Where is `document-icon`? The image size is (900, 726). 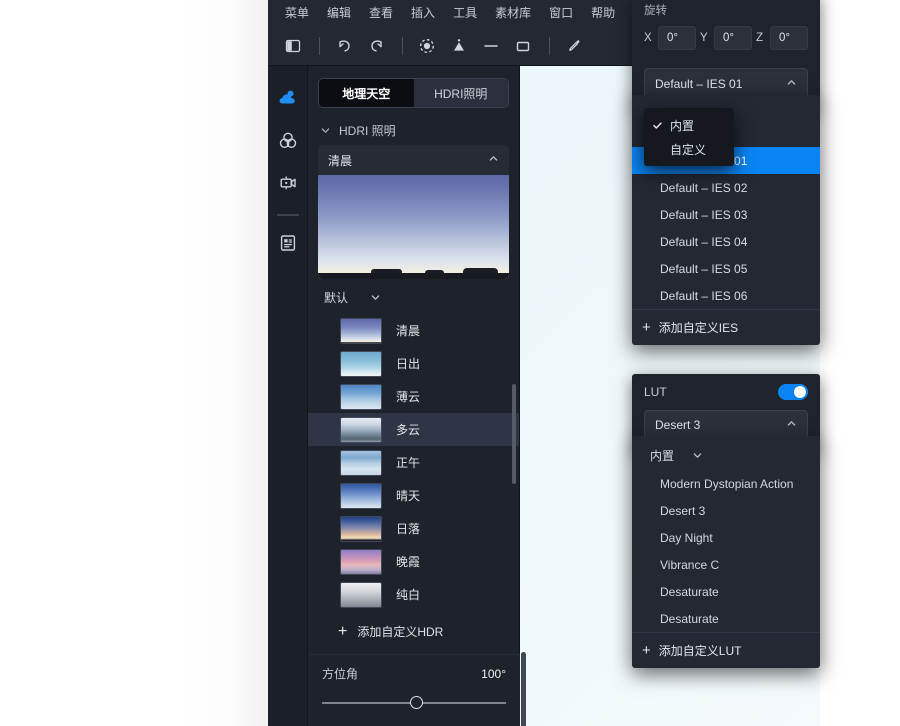 document-icon is located at coordinates (288, 245).